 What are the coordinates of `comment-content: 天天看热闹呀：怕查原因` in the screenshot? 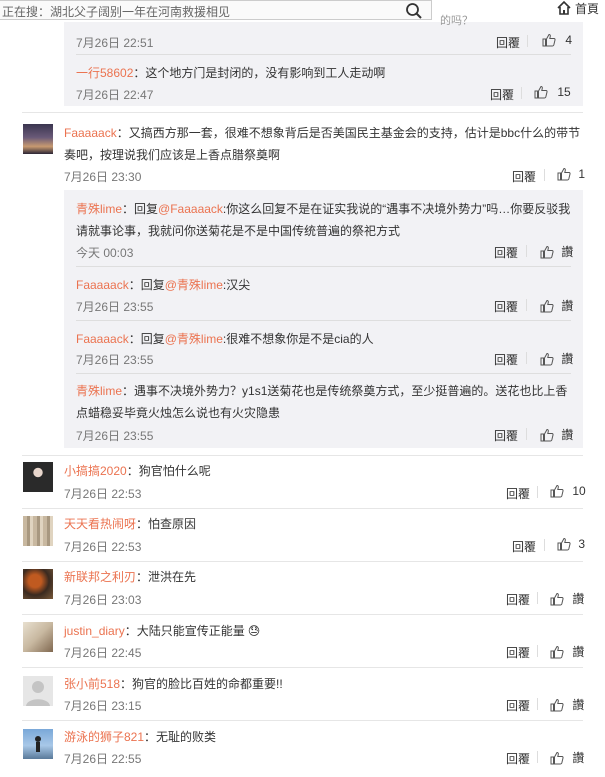 It's located at (130, 523).